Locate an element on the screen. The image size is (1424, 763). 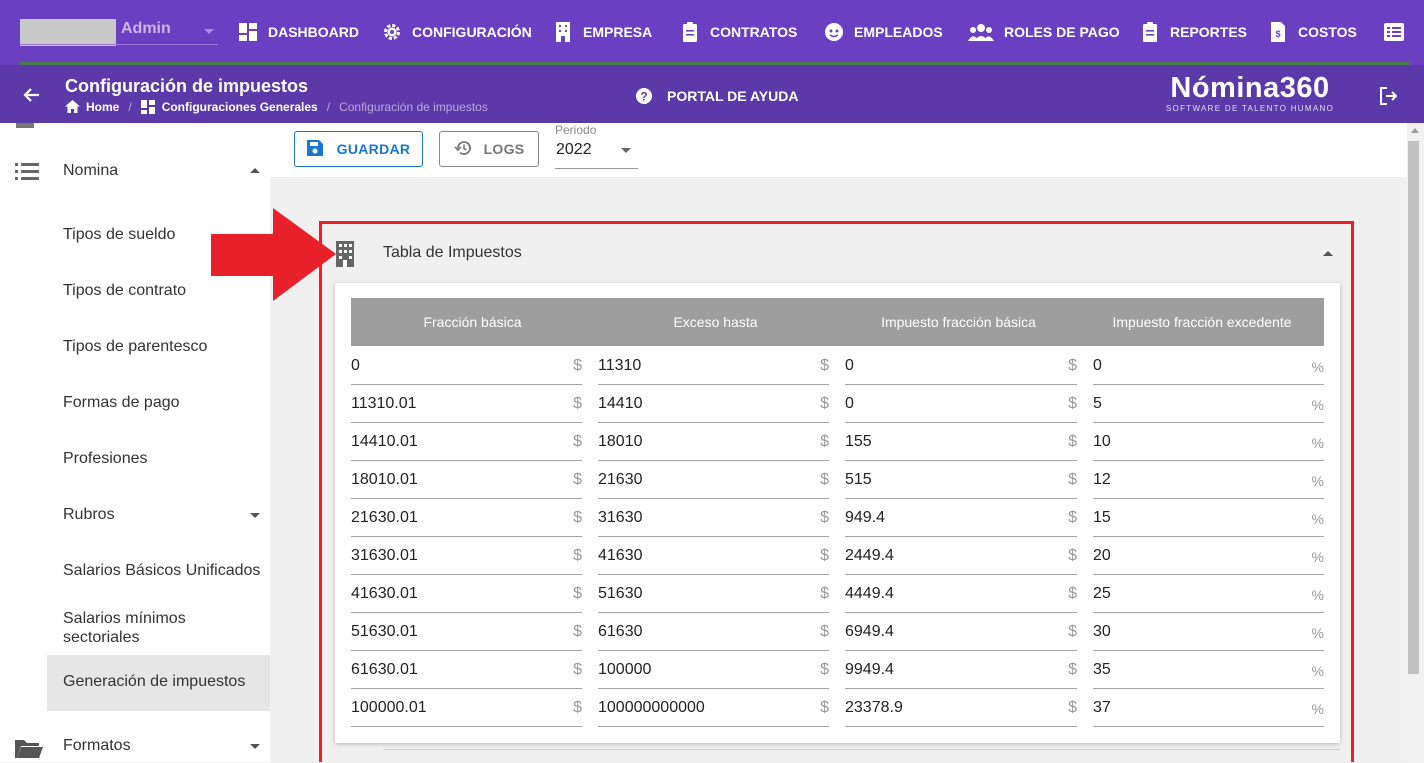
sidebar-item-salarios-basicos: Salarios Básicos Unificados is located at coordinates (161, 571).